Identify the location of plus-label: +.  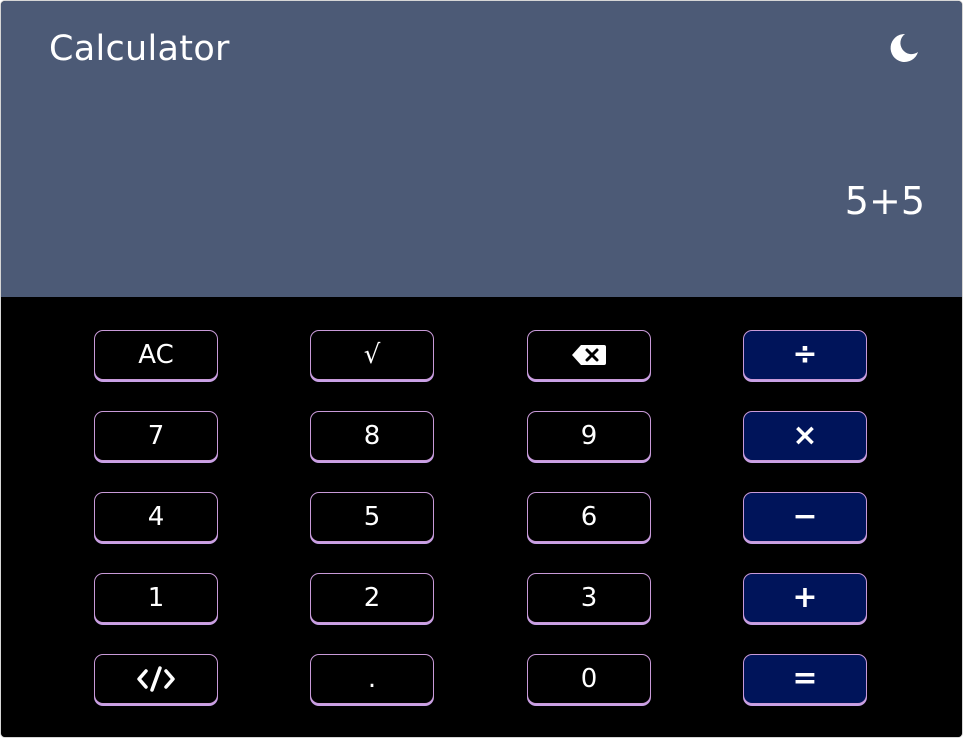
(805, 597).